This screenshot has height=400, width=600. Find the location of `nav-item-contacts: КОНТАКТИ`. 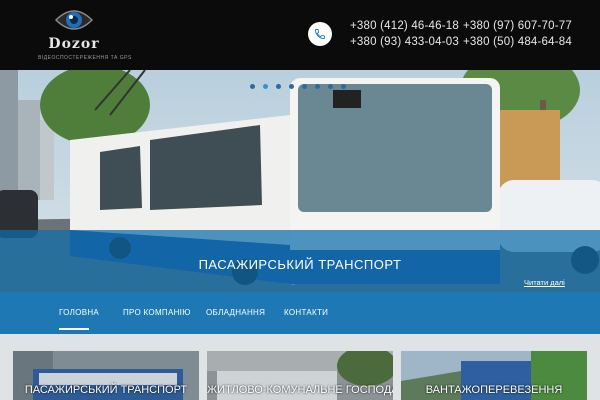

nav-item-contacts: КОНТАКТИ is located at coordinates (306, 312).